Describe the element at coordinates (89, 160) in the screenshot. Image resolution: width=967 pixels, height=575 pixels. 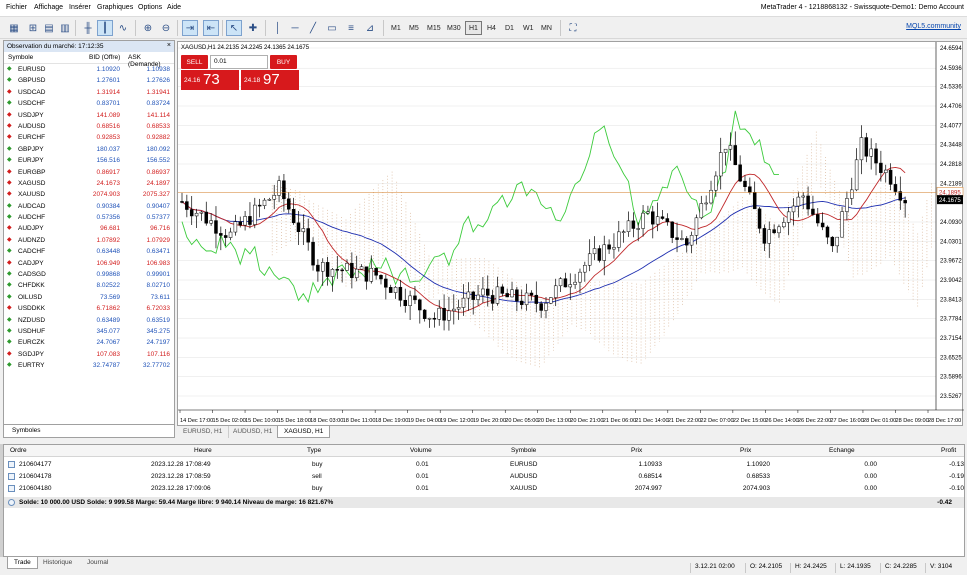
I see `market-watch-row: ◆ EURJPY 156.516 156.552` at that location.